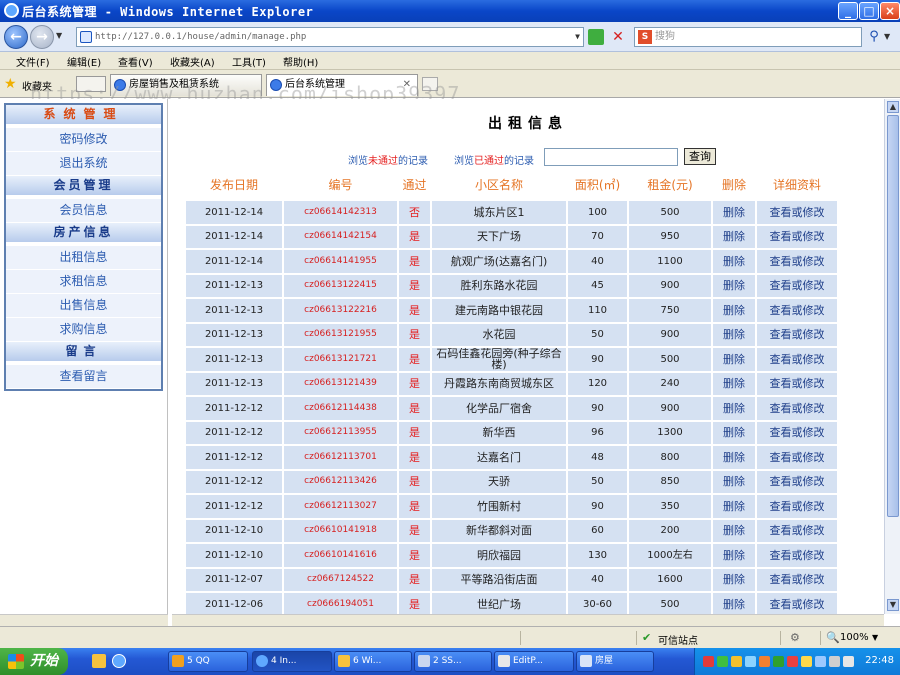  Describe the element at coordinates (340, 579) in the screenshot. I see `cell-code: cz0667124522` at that location.